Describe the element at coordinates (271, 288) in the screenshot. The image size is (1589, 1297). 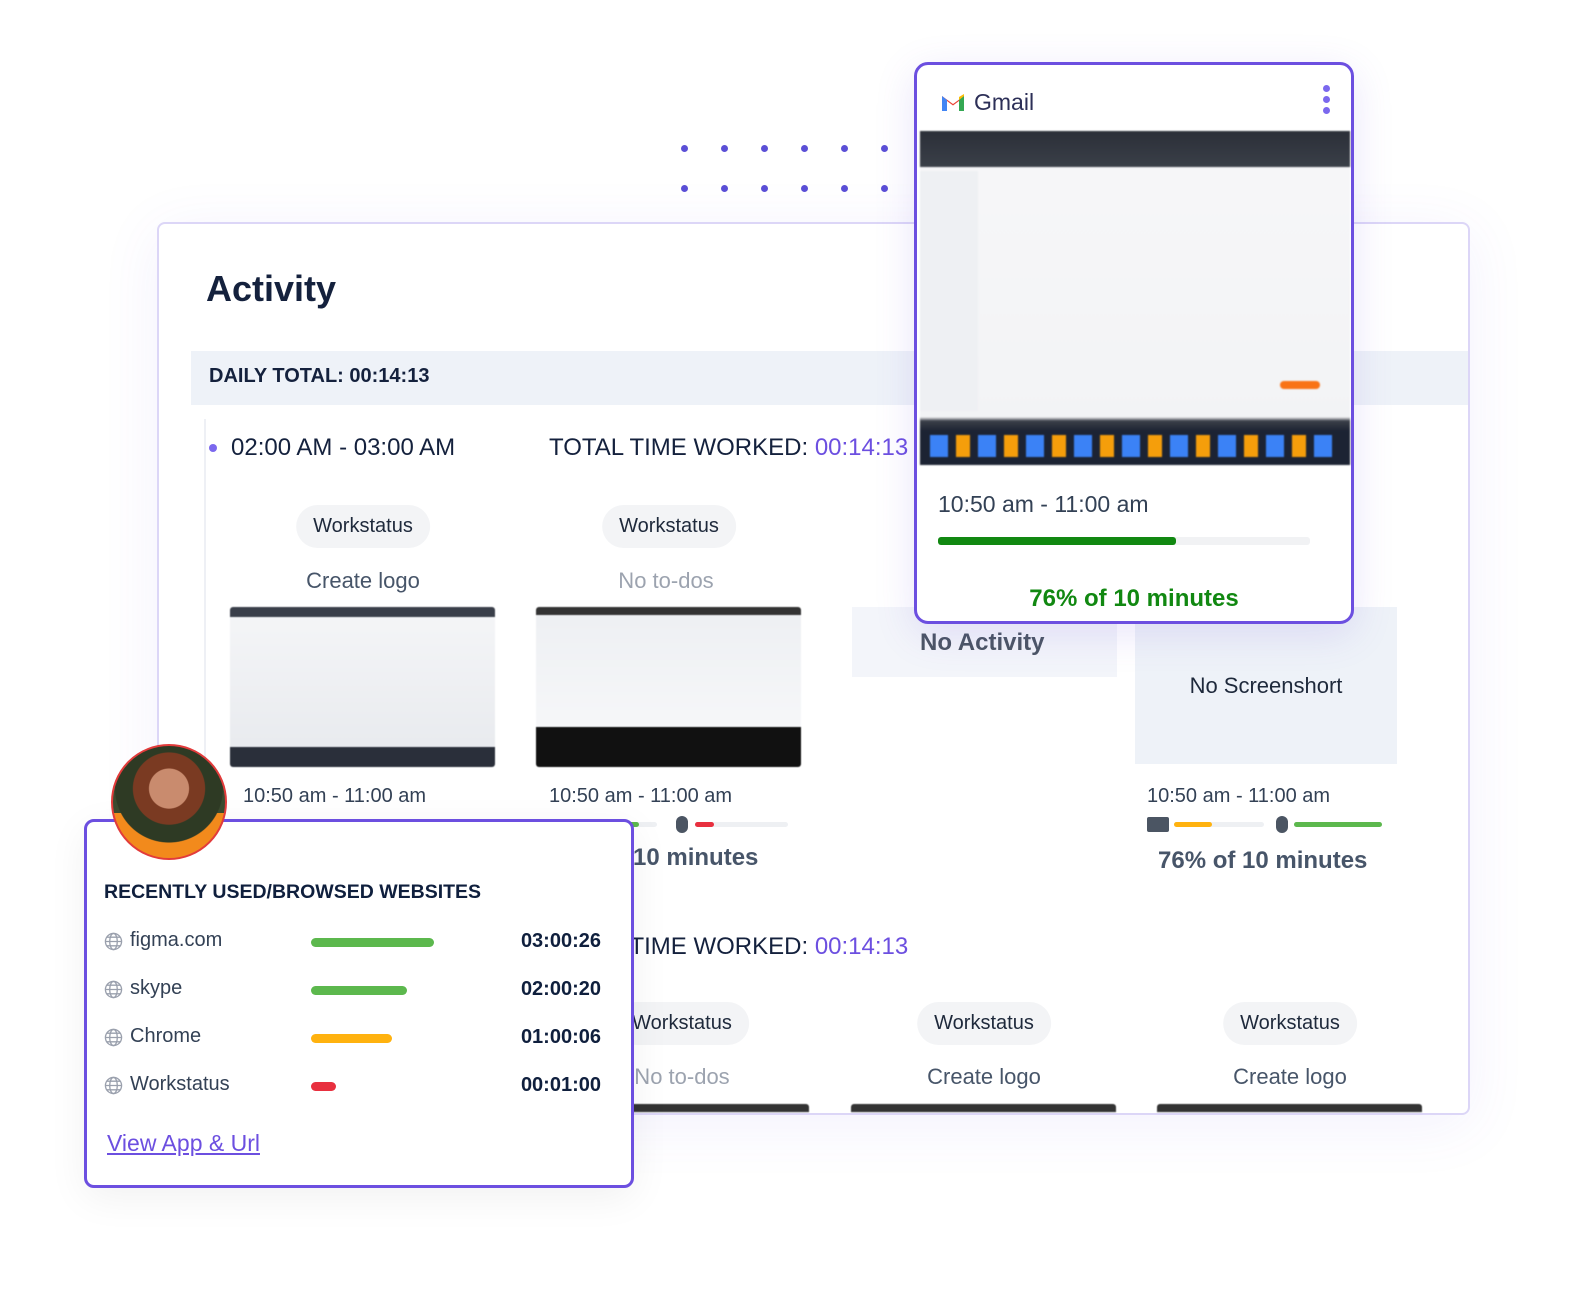
I see `page-title: Activity` at that location.